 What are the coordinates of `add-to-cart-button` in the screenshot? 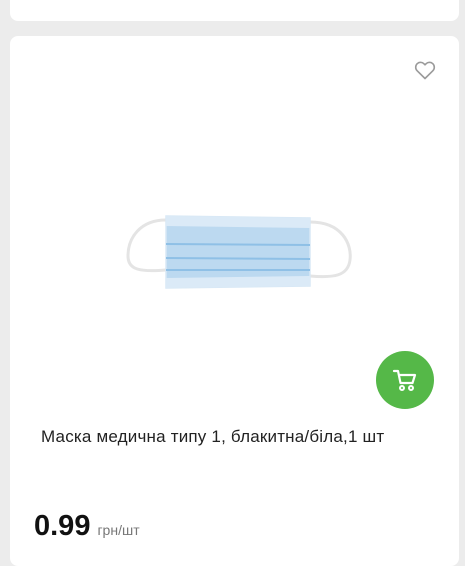 It's located at (405, 380).